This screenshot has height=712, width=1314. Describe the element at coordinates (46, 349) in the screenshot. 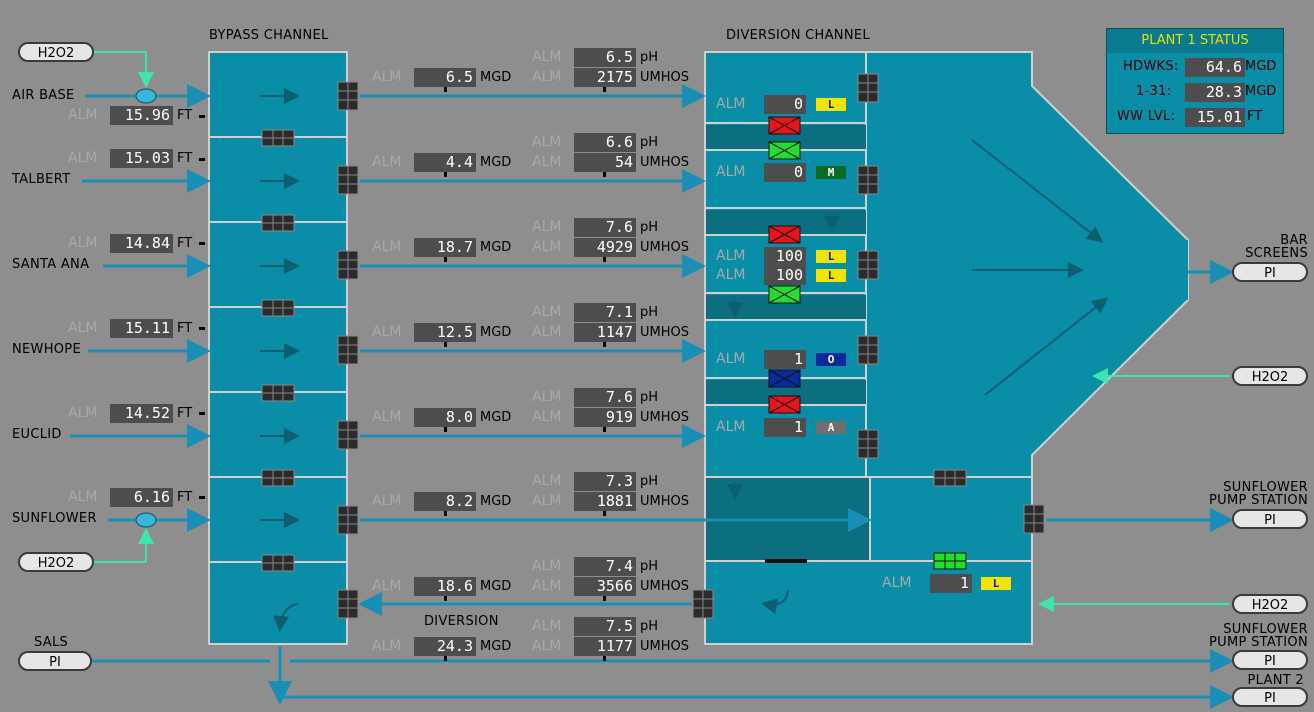

I see `source-newhope: NEWHOPE` at that location.